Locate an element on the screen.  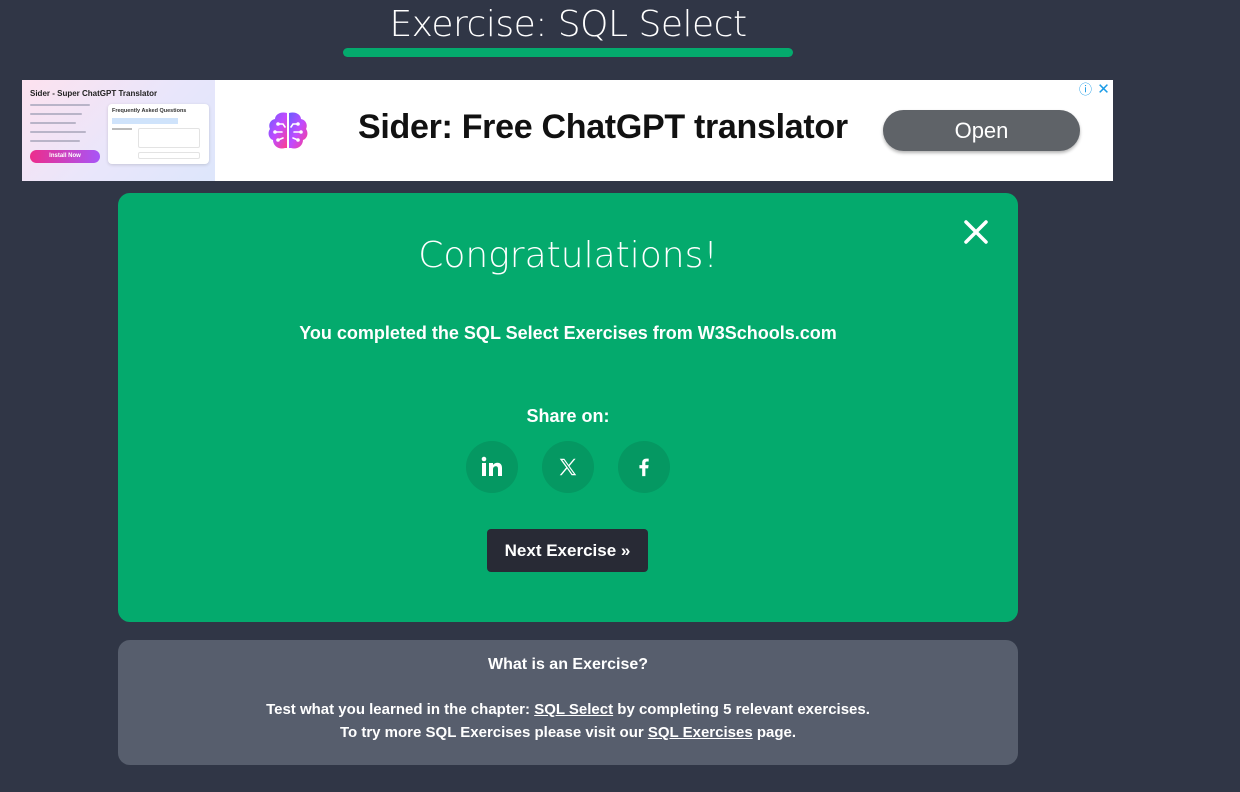
ad-thumbnail-title: Sider - Super ChatGPT Translator is located at coordinates (94, 93).